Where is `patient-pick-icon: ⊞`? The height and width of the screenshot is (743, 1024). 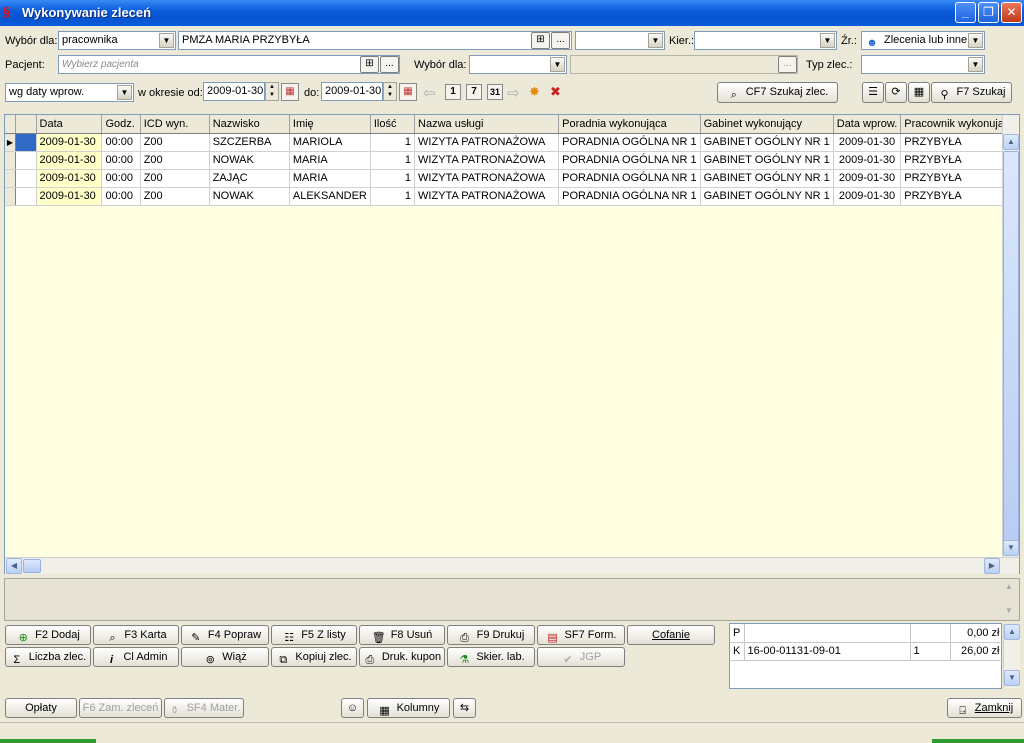 patient-pick-icon: ⊞ is located at coordinates (369, 64).